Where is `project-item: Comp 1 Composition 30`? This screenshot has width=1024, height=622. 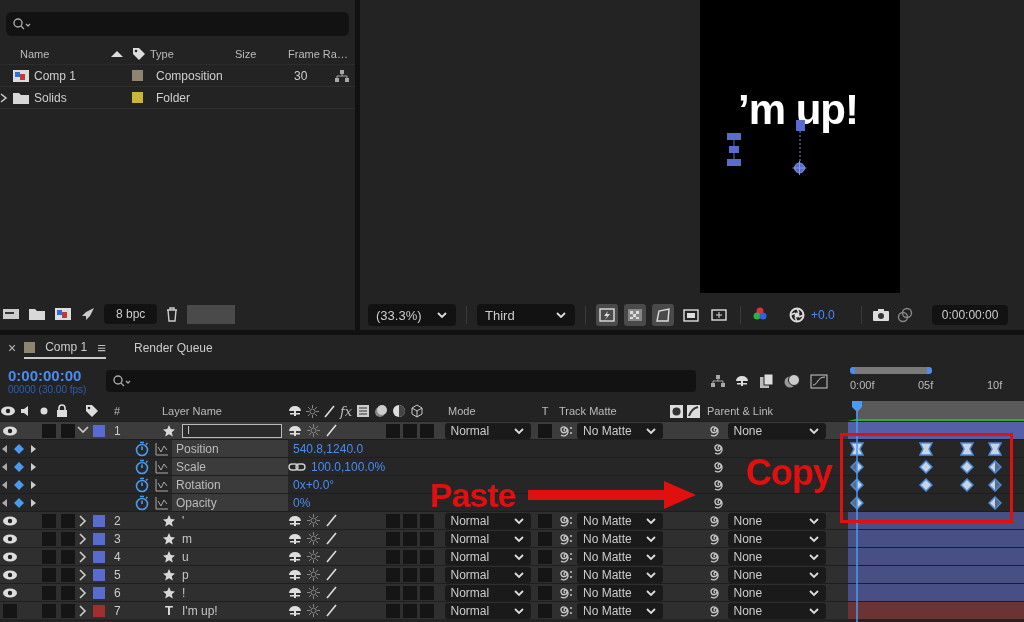 project-item: Comp 1 Composition 30 is located at coordinates (177, 76).